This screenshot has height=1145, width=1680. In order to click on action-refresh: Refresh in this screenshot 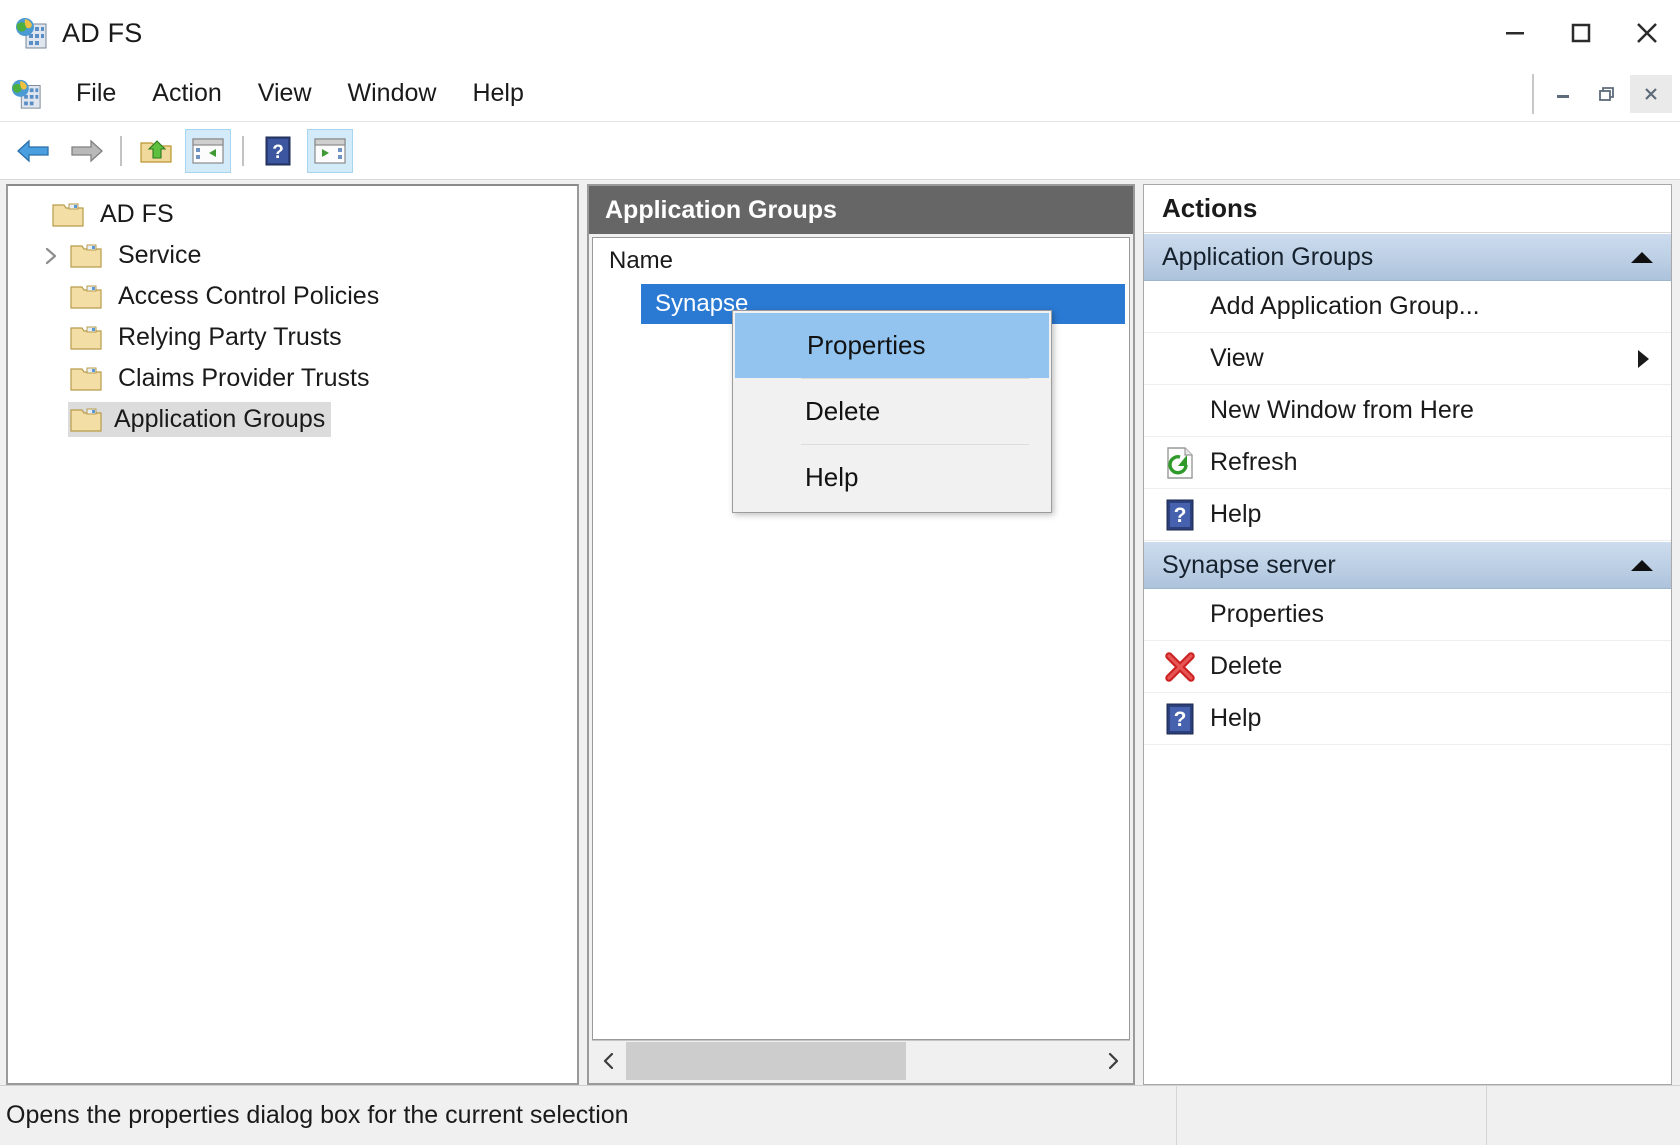, I will do `click(1407, 463)`.